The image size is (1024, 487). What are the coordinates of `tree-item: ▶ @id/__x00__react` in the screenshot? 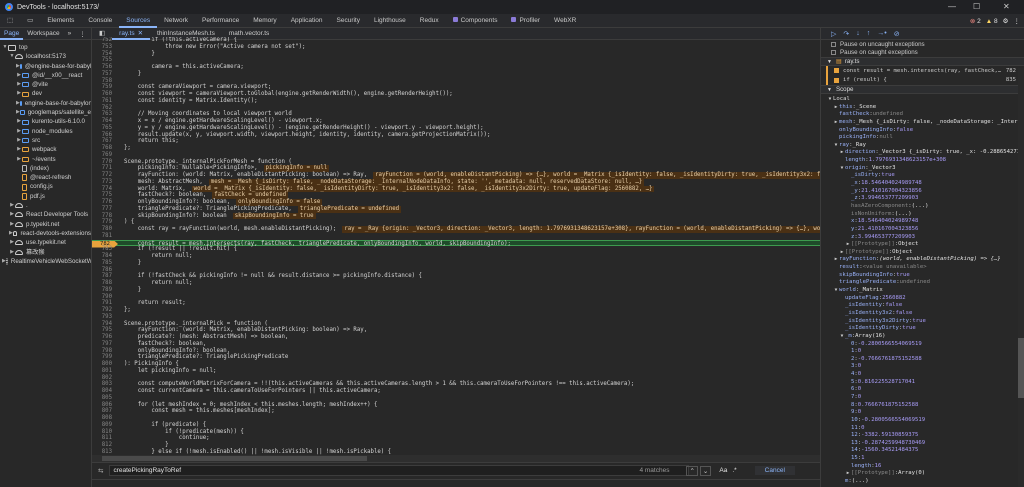 It's located at (45, 75).